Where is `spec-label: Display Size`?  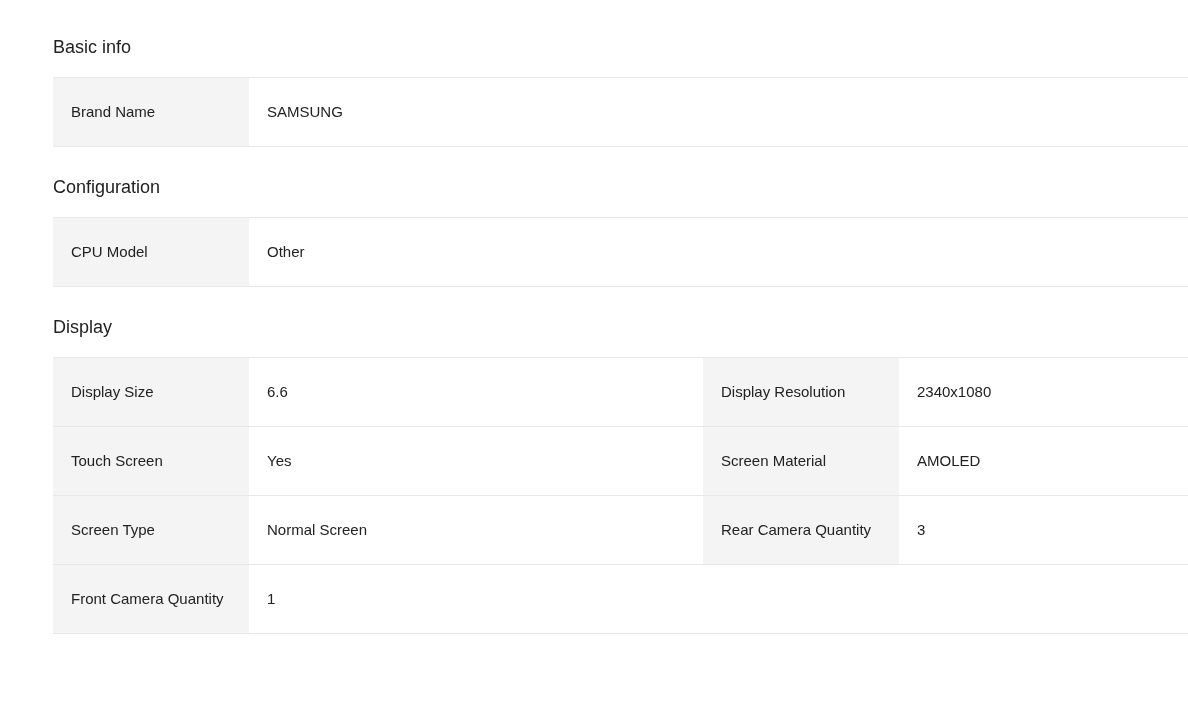 spec-label: Display Size is located at coordinates (151, 392).